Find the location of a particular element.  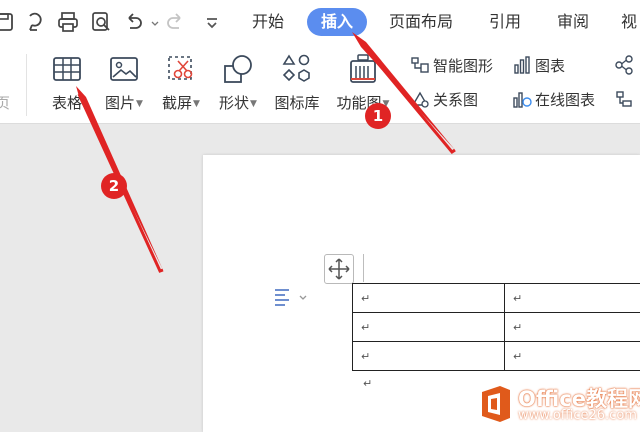

tab-page-layout: 页面布局 is located at coordinates (421, 22).